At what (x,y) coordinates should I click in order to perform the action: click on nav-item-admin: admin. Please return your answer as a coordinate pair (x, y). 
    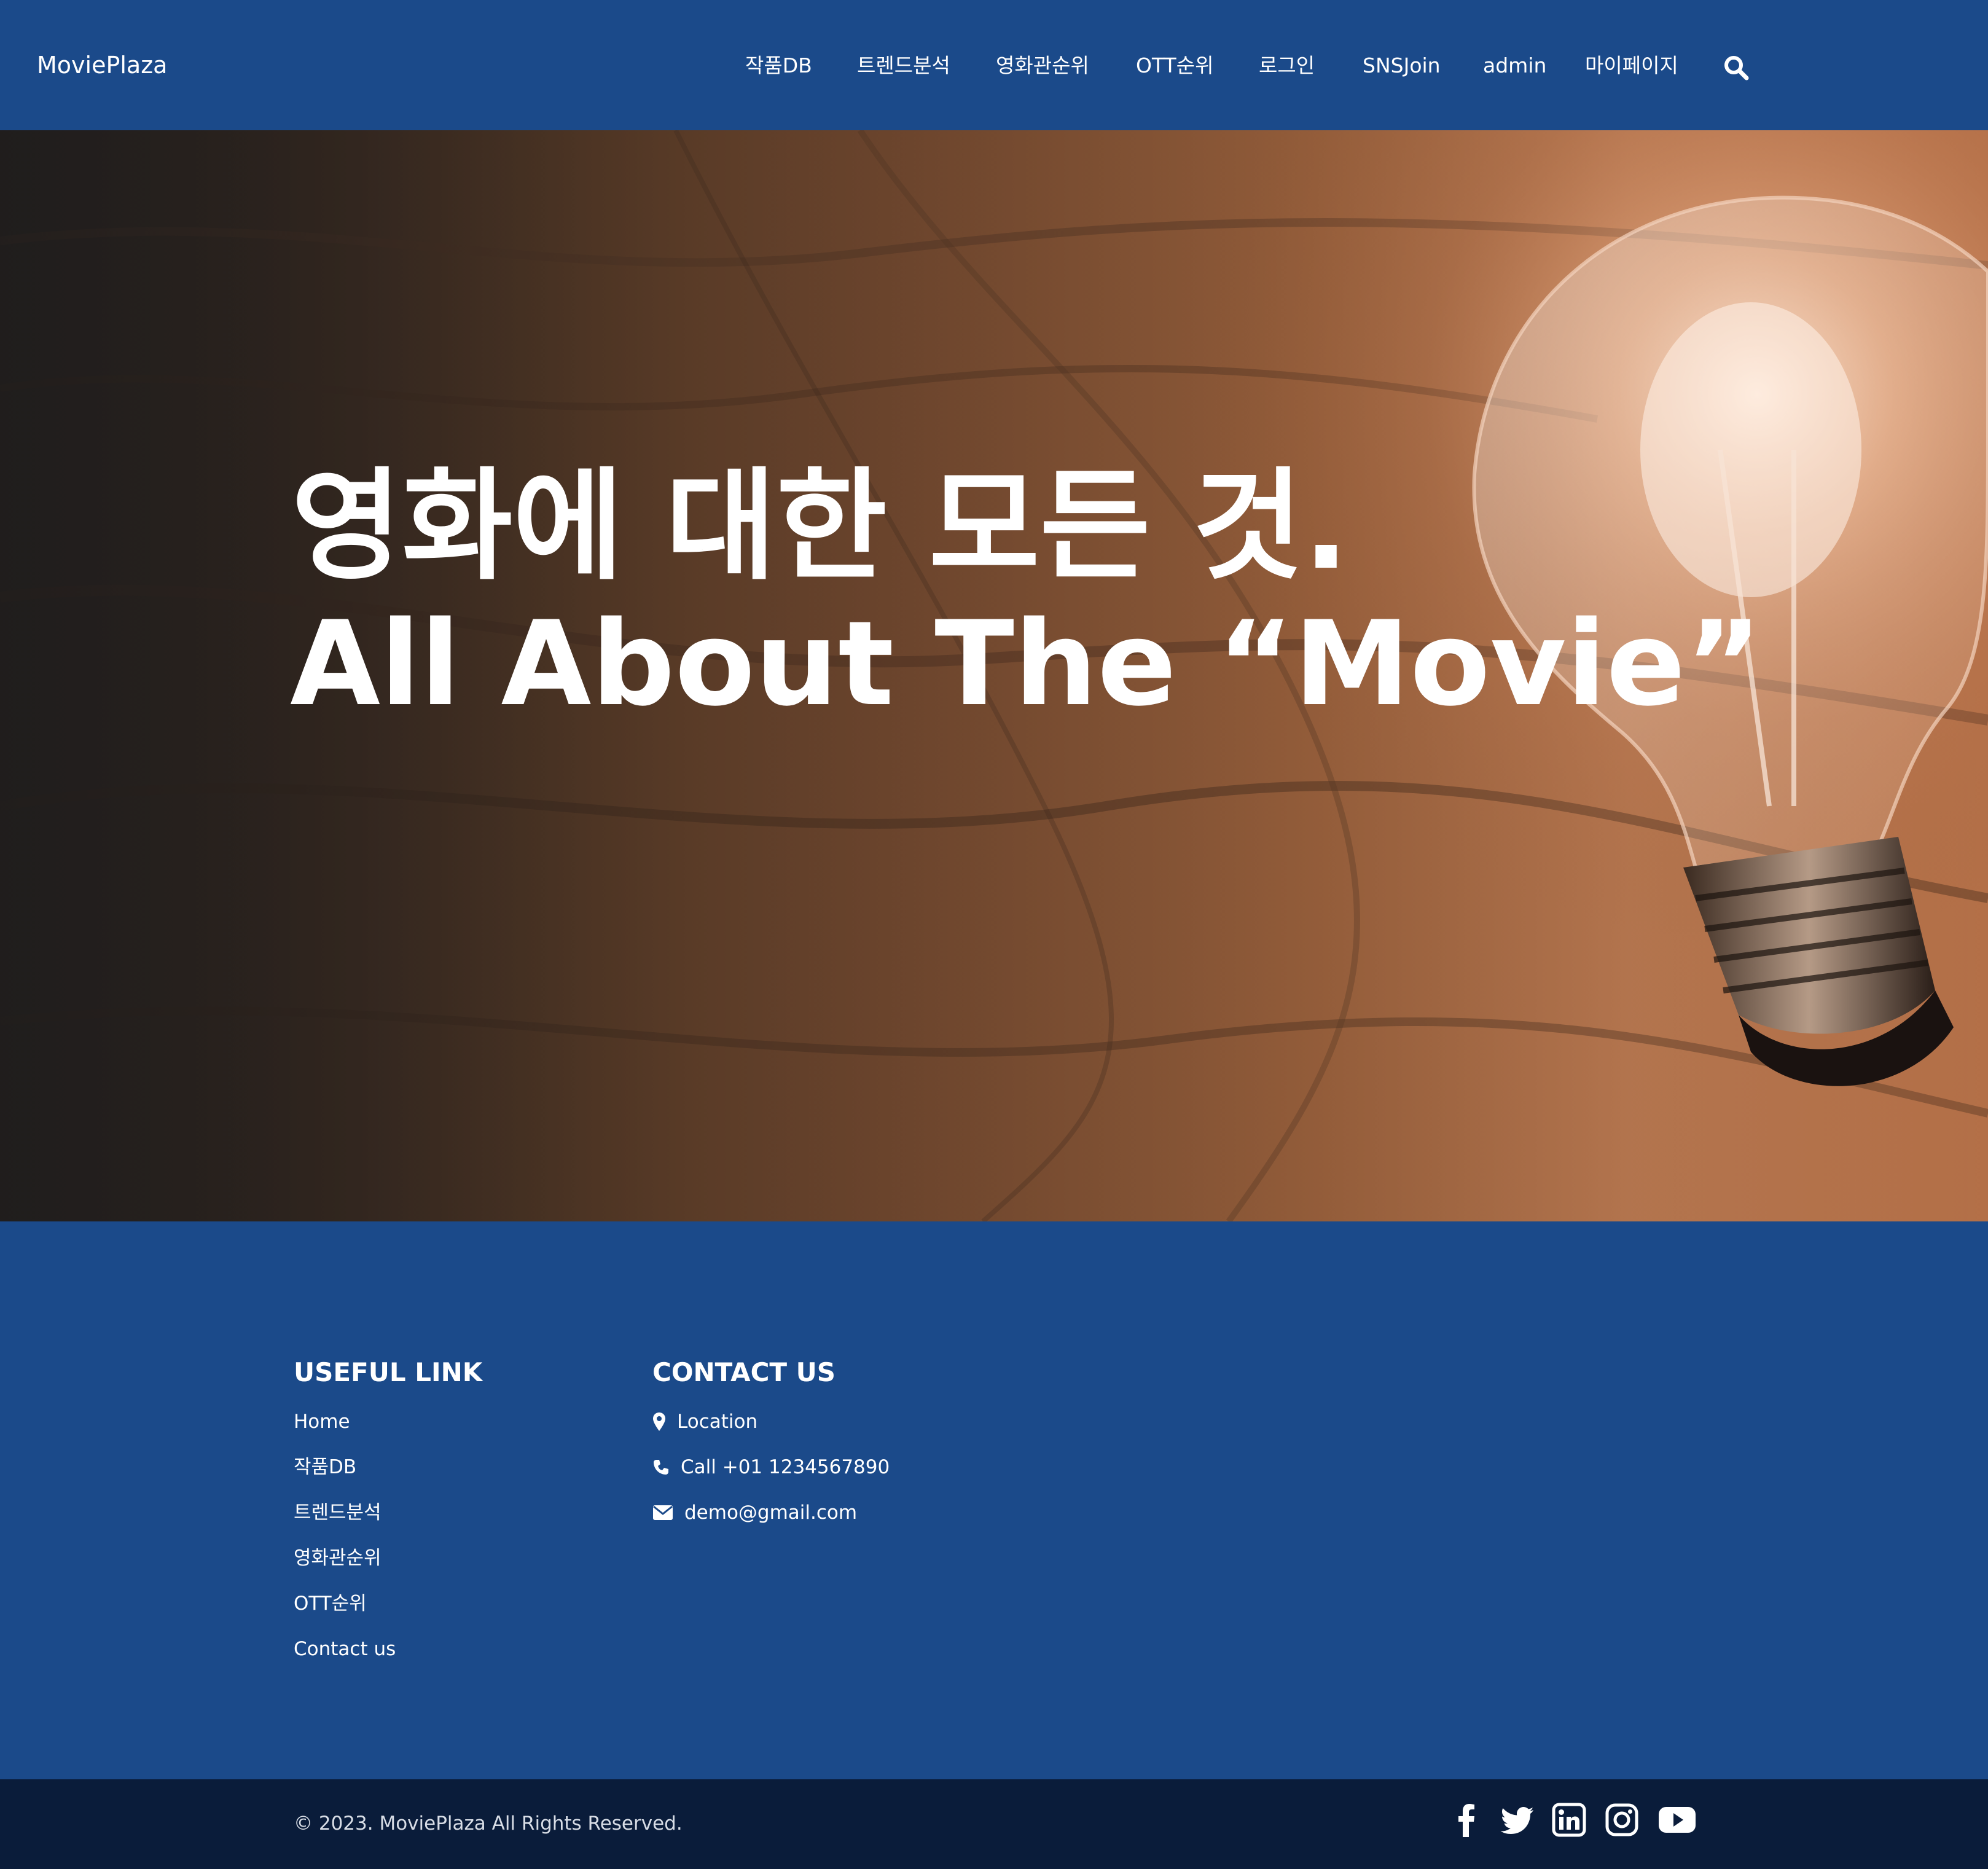
    Looking at the image, I should click on (1514, 65).